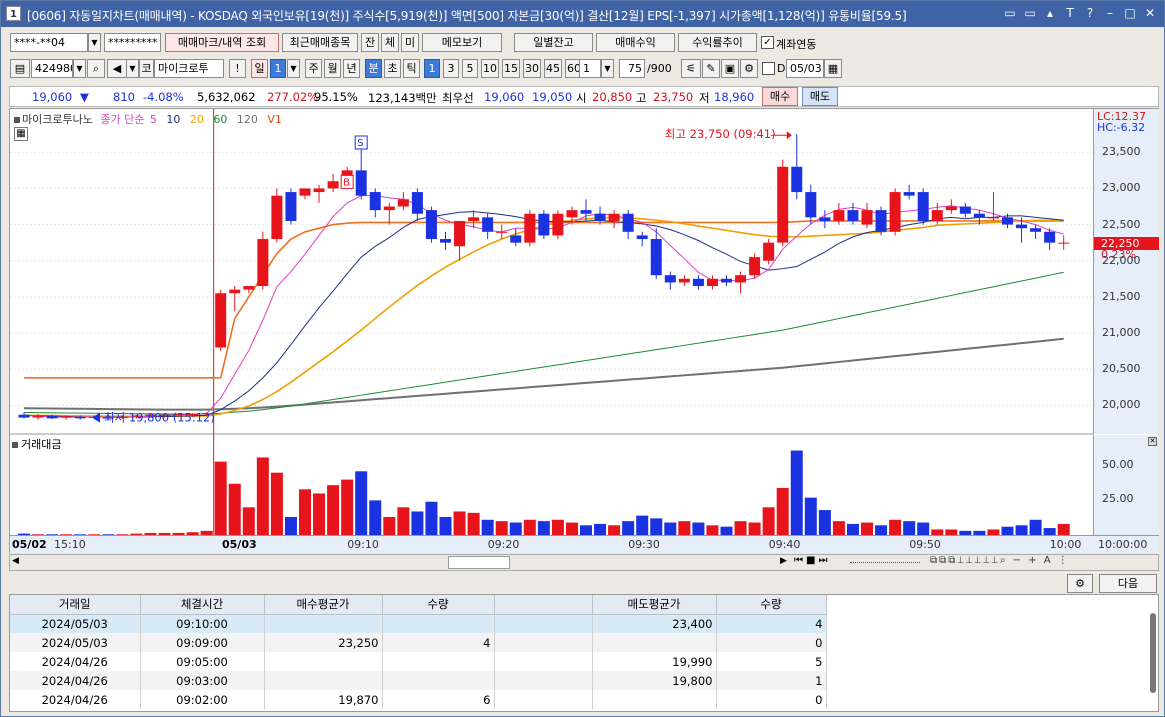 The height and width of the screenshot is (717, 1165). Describe the element at coordinates (132, 68) in the screenshot. I see `speaker-dropdown-icon: ▼` at that location.